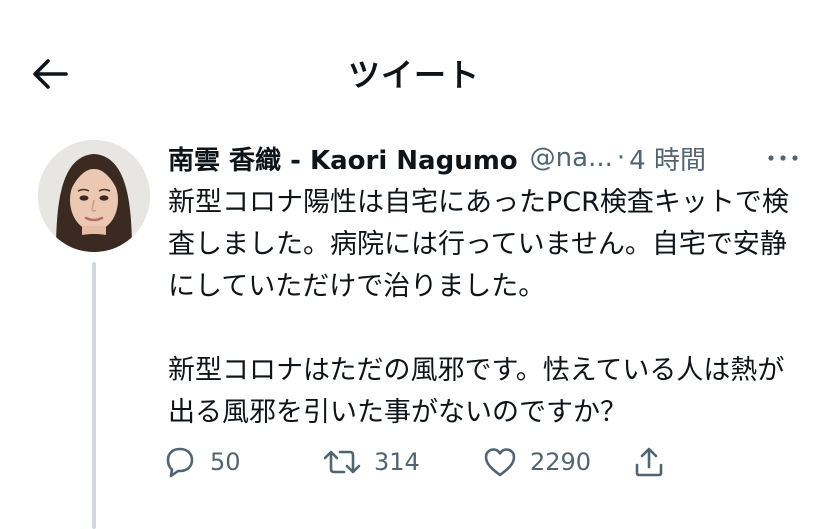 The height and width of the screenshot is (529, 828). I want to click on like-button: 2290, so click(536, 462).